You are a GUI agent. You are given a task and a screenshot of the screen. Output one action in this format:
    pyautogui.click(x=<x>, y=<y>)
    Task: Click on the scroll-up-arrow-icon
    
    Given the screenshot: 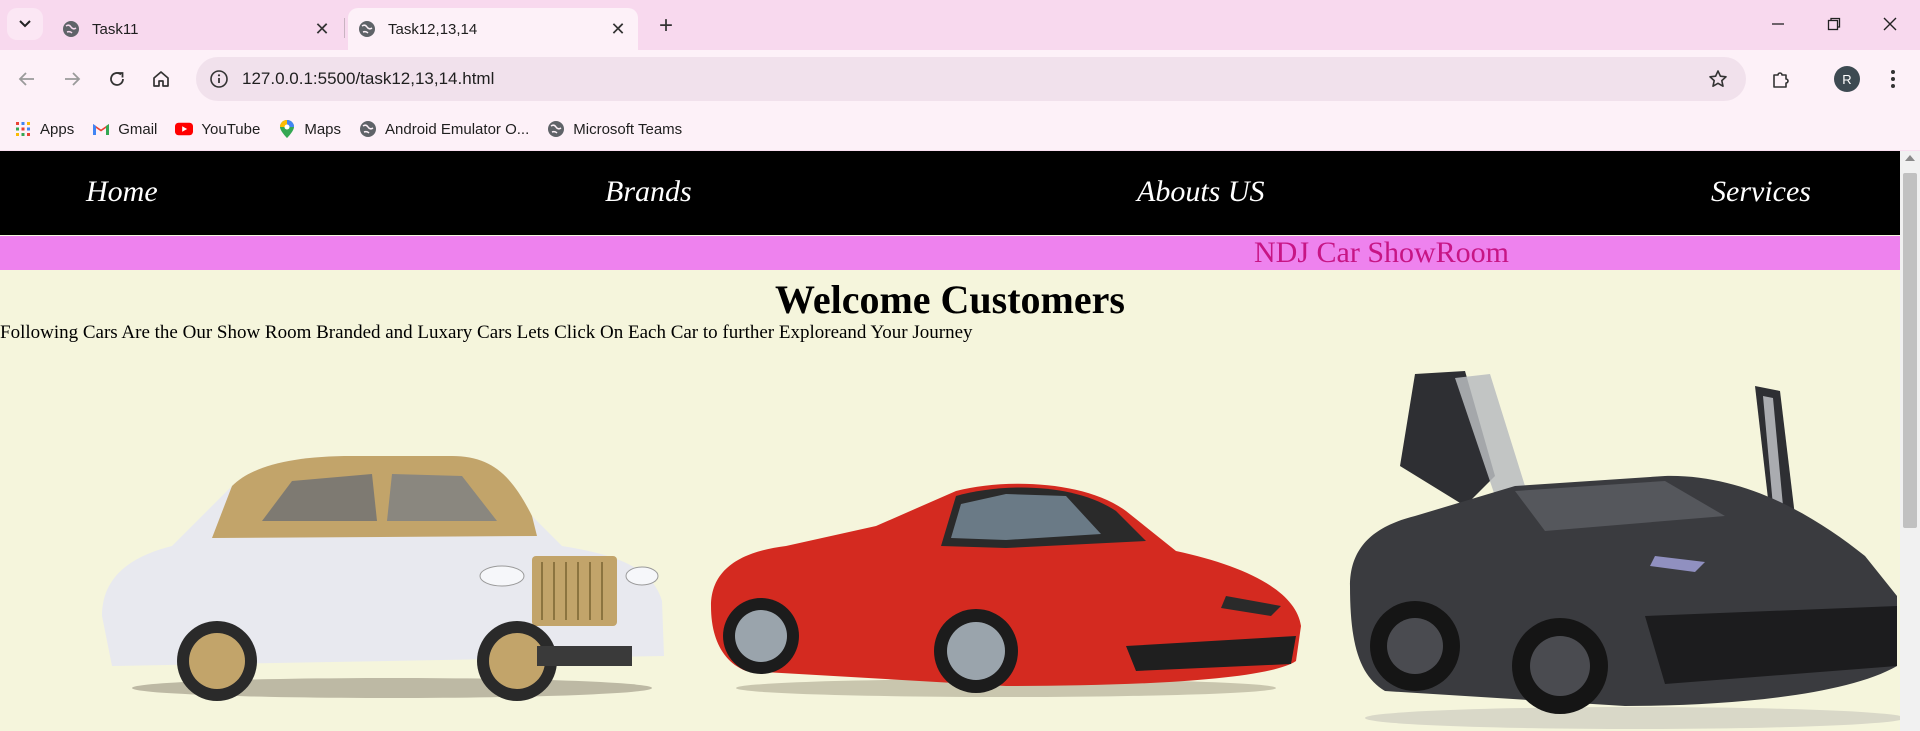 What is the action you would take?
    pyautogui.click(x=1910, y=158)
    